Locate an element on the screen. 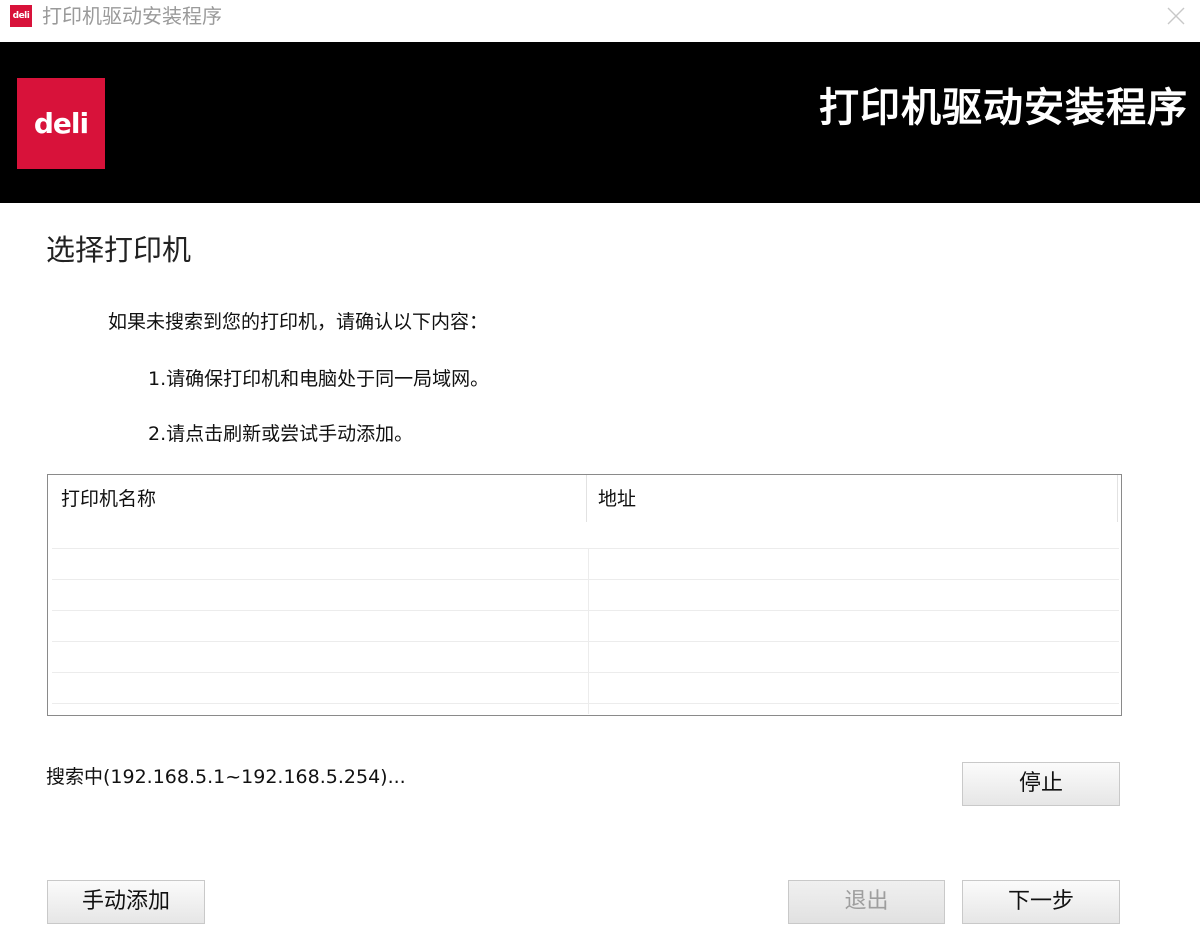  next-button: 下一步 is located at coordinates (1041, 902).